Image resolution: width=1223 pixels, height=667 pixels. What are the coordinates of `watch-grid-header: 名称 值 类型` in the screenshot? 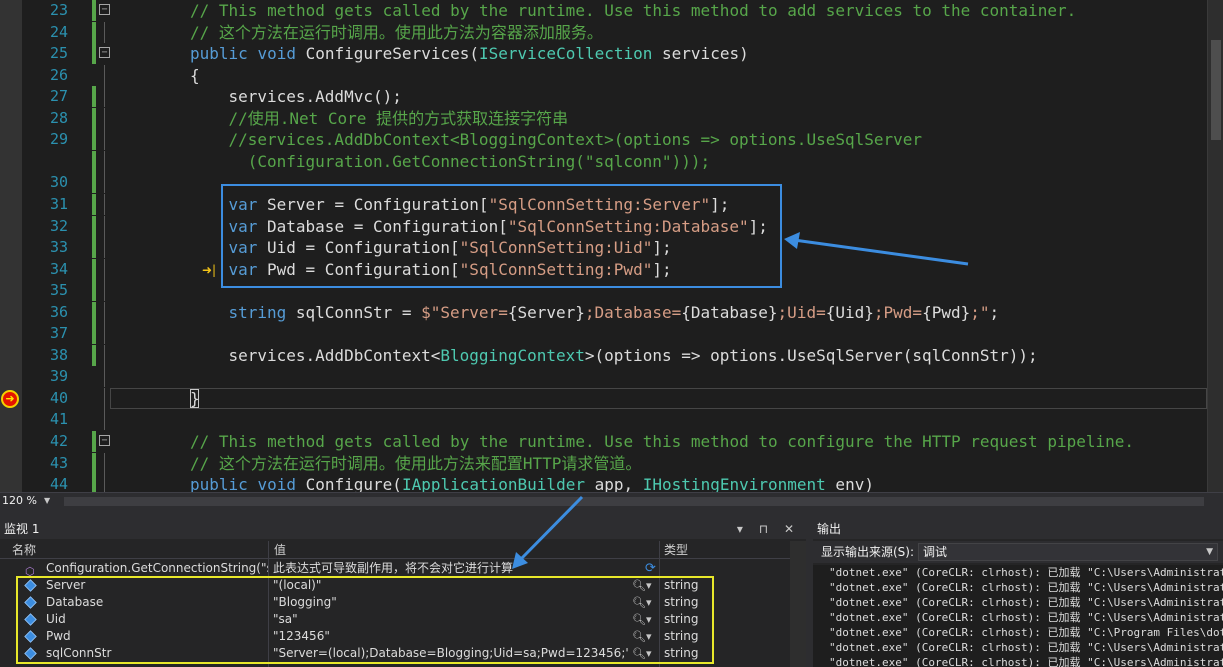 It's located at (395, 550).